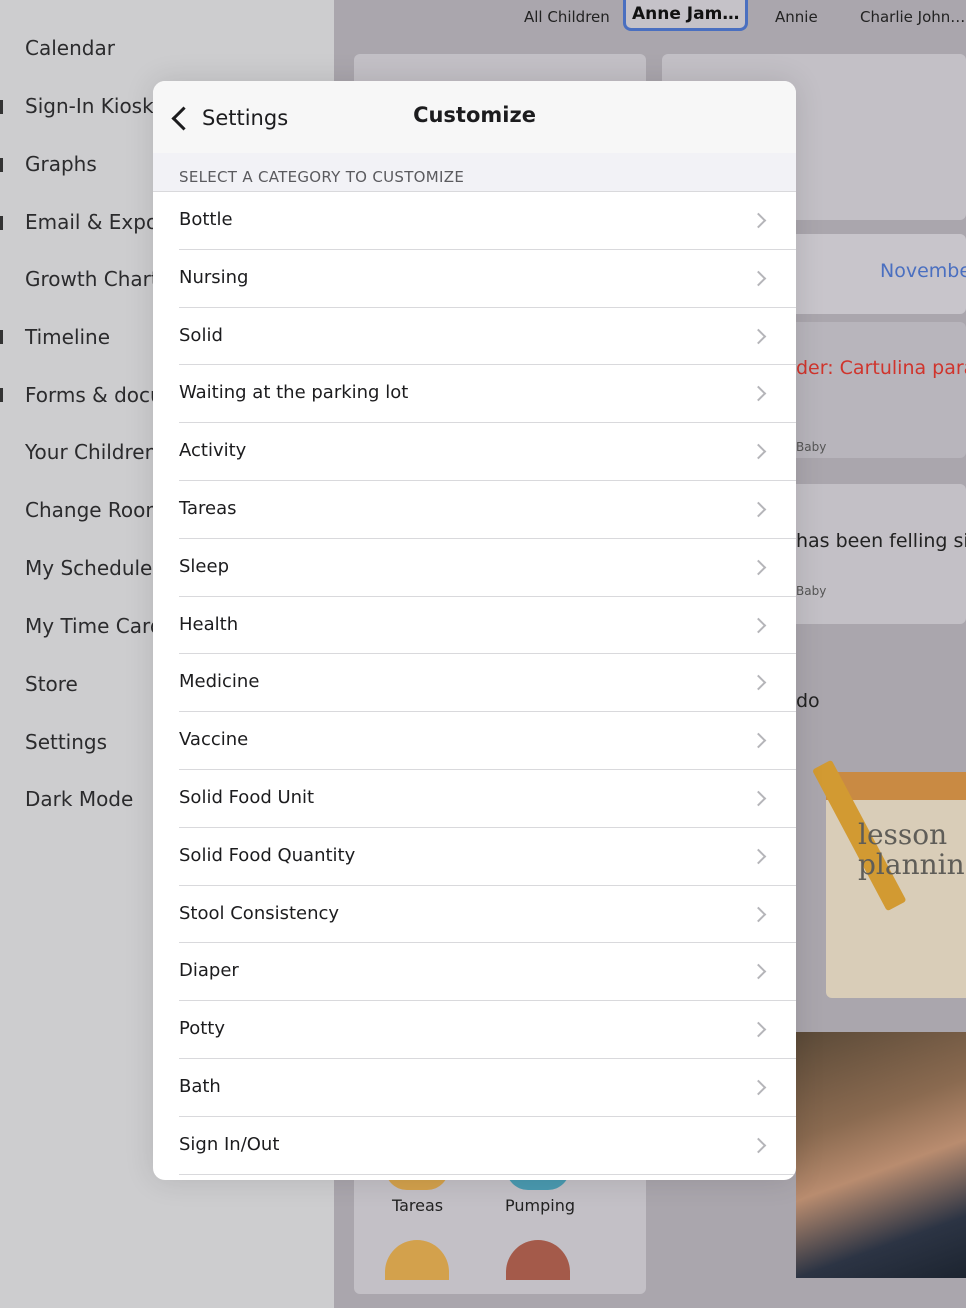  What do you see at coordinates (474, 857) in the screenshot?
I see `category-row: Solid Food Quantity` at bounding box center [474, 857].